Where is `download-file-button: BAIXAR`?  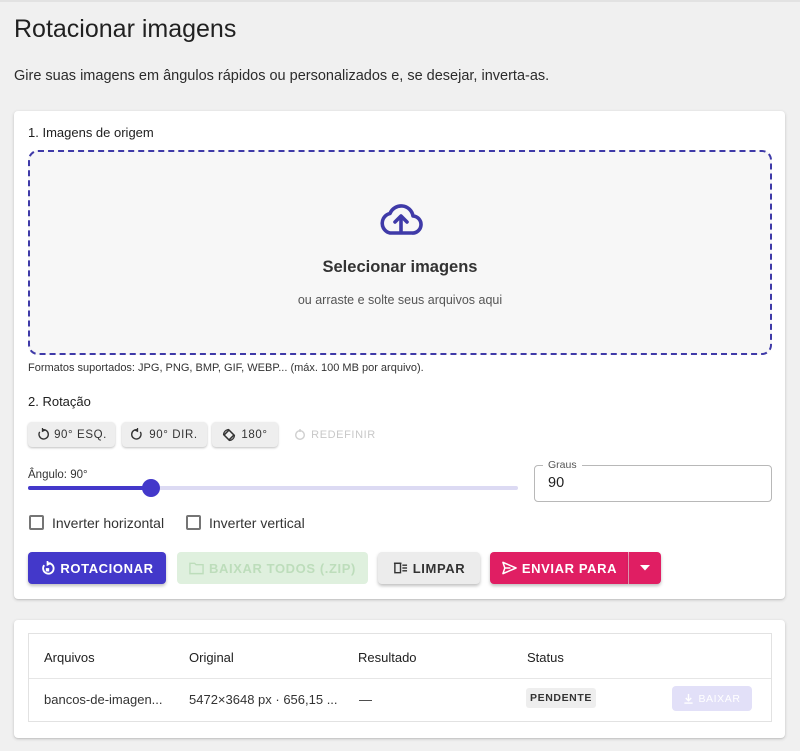
download-file-button: BAIXAR is located at coordinates (712, 698).